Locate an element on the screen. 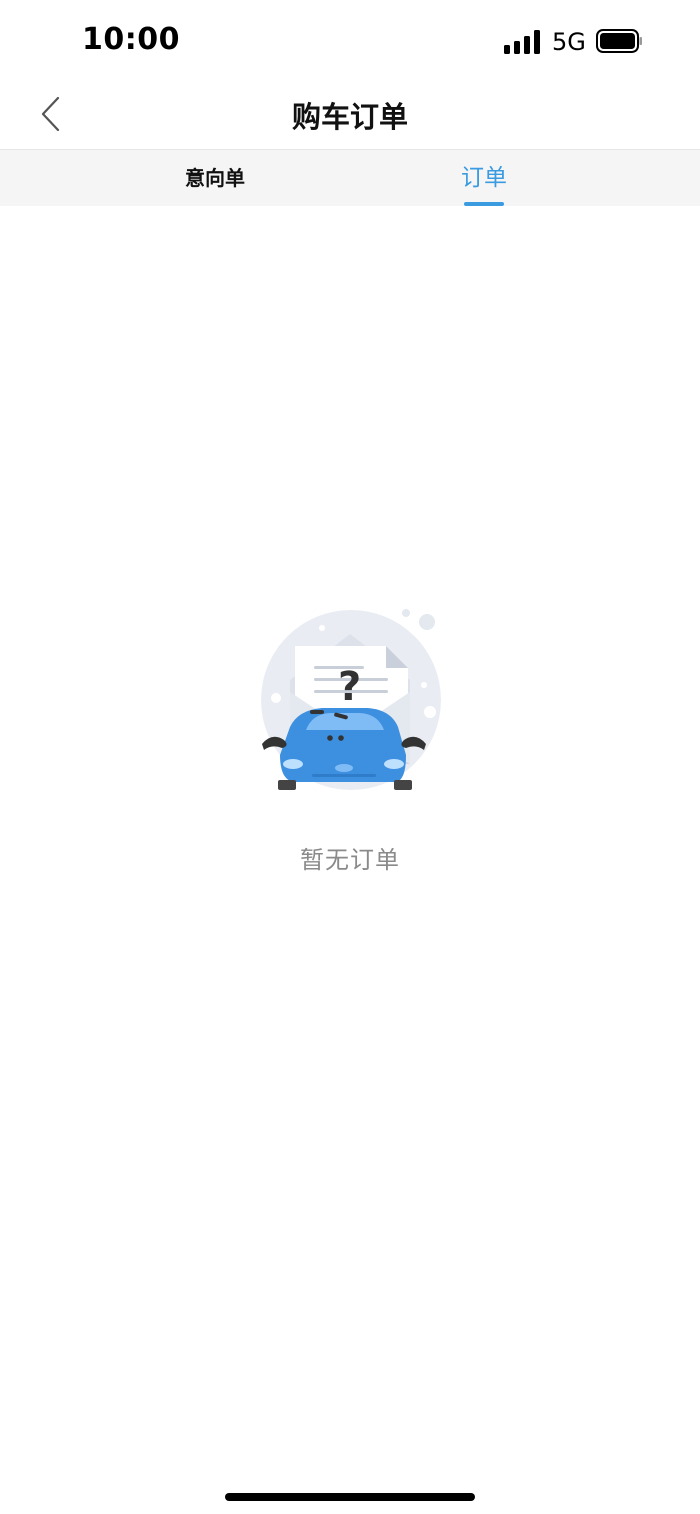 Image resolution: width=700 pixels, height=1514 pixels. home-indicator is located at coordinates (350, 1497).